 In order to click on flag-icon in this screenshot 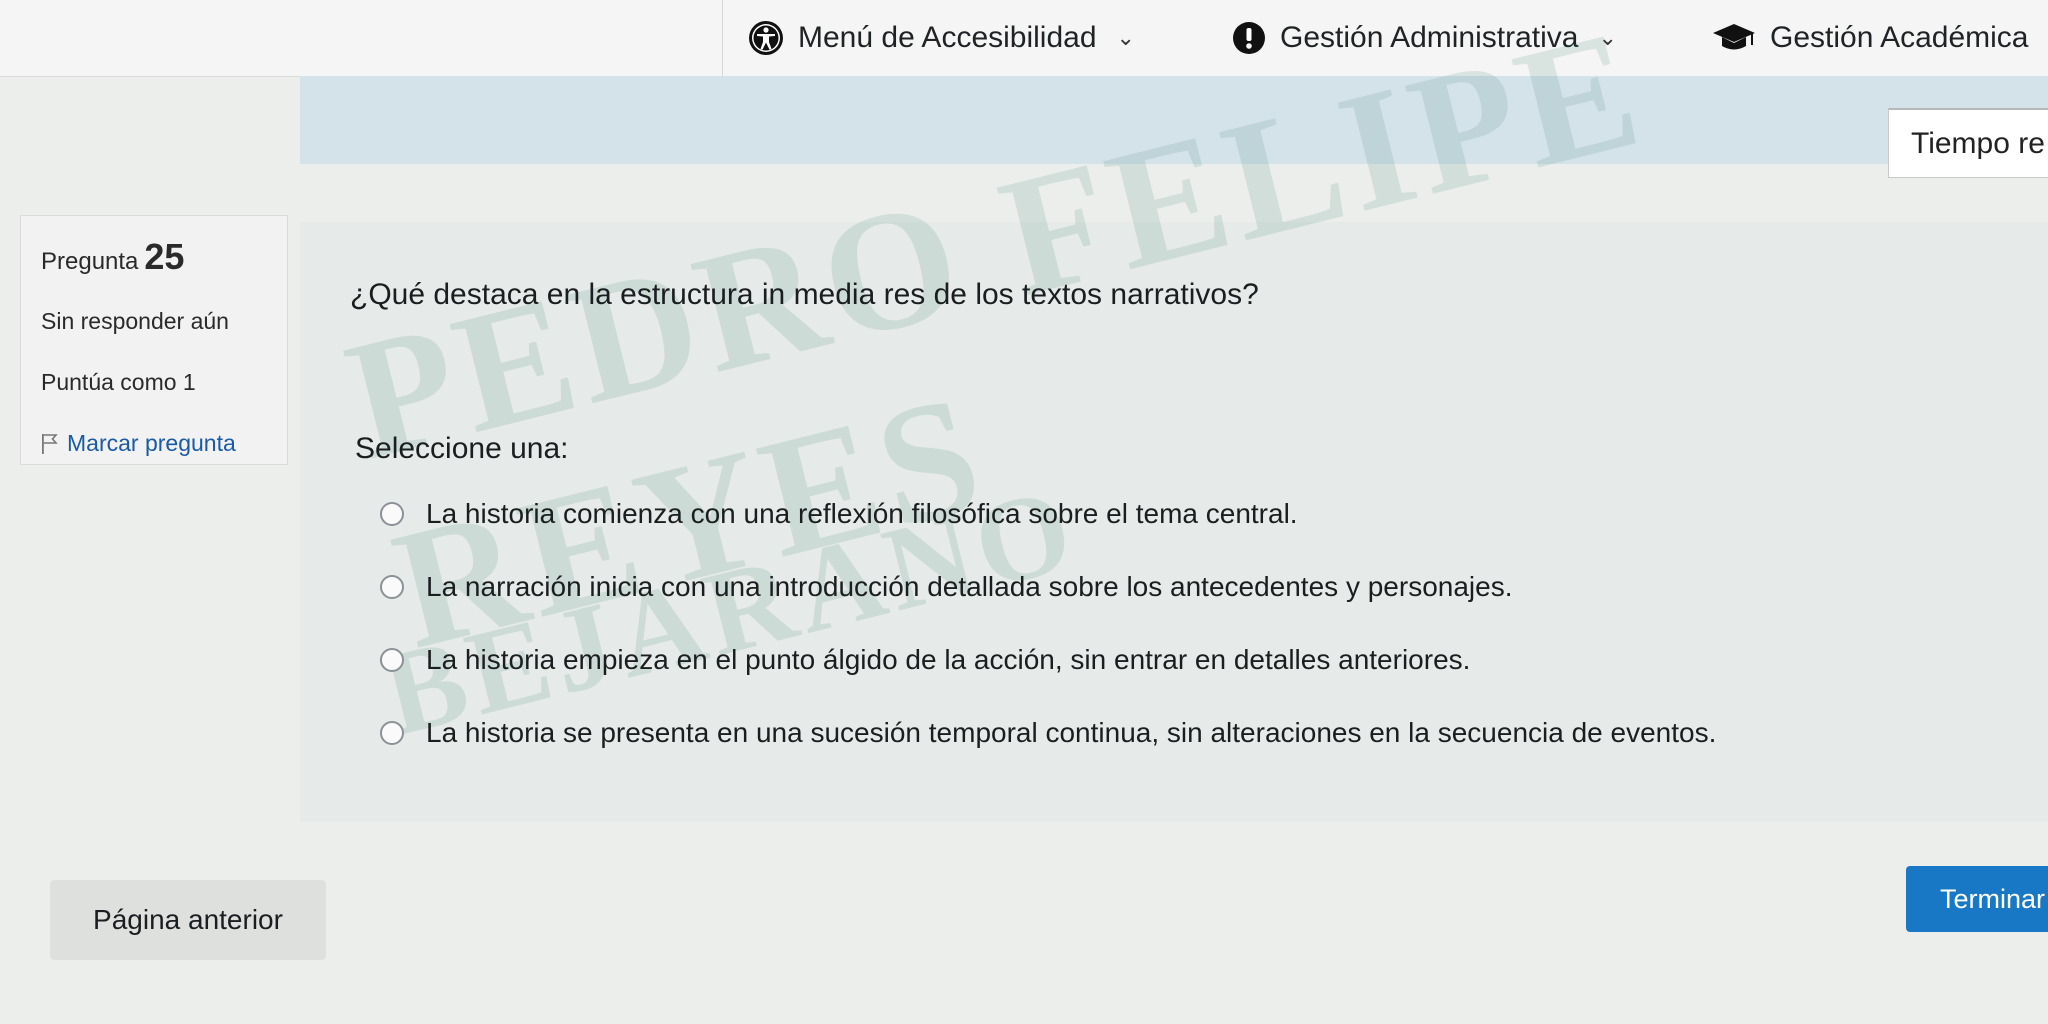, I will do `click(50, 443)`.